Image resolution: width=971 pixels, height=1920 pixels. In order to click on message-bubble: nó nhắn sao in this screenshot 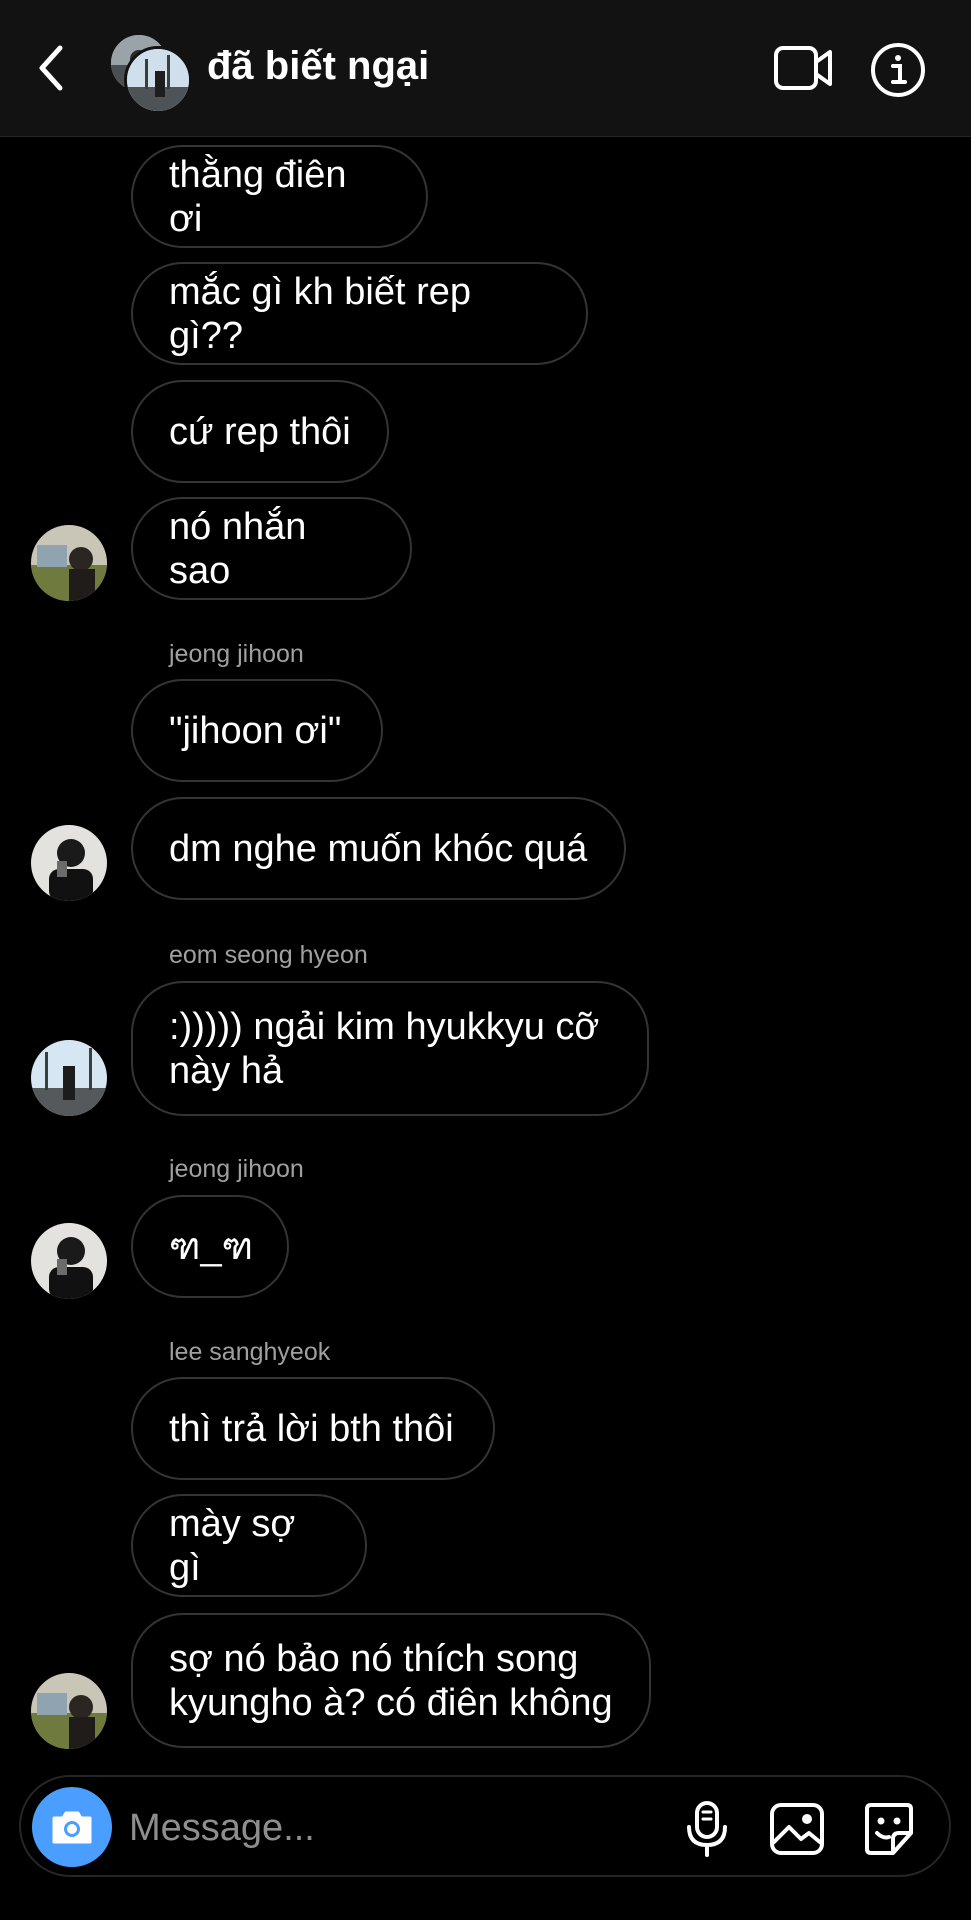, I will do `click(271, 548)`.